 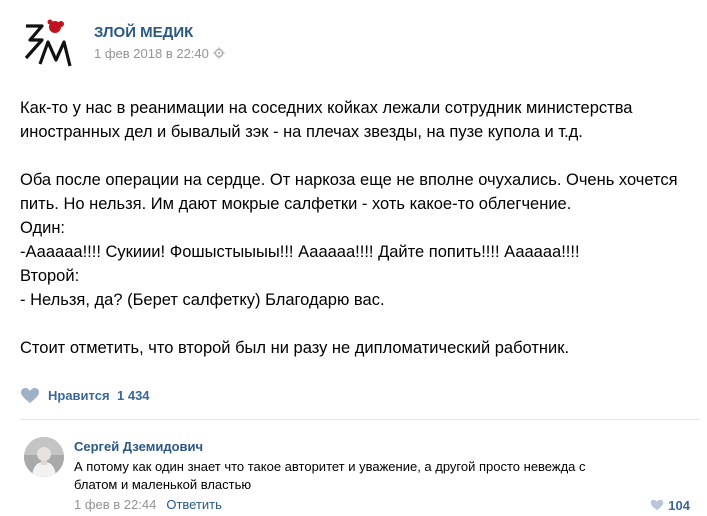 I want to click on comment-like-button: 104, so click(x=670, y=505).